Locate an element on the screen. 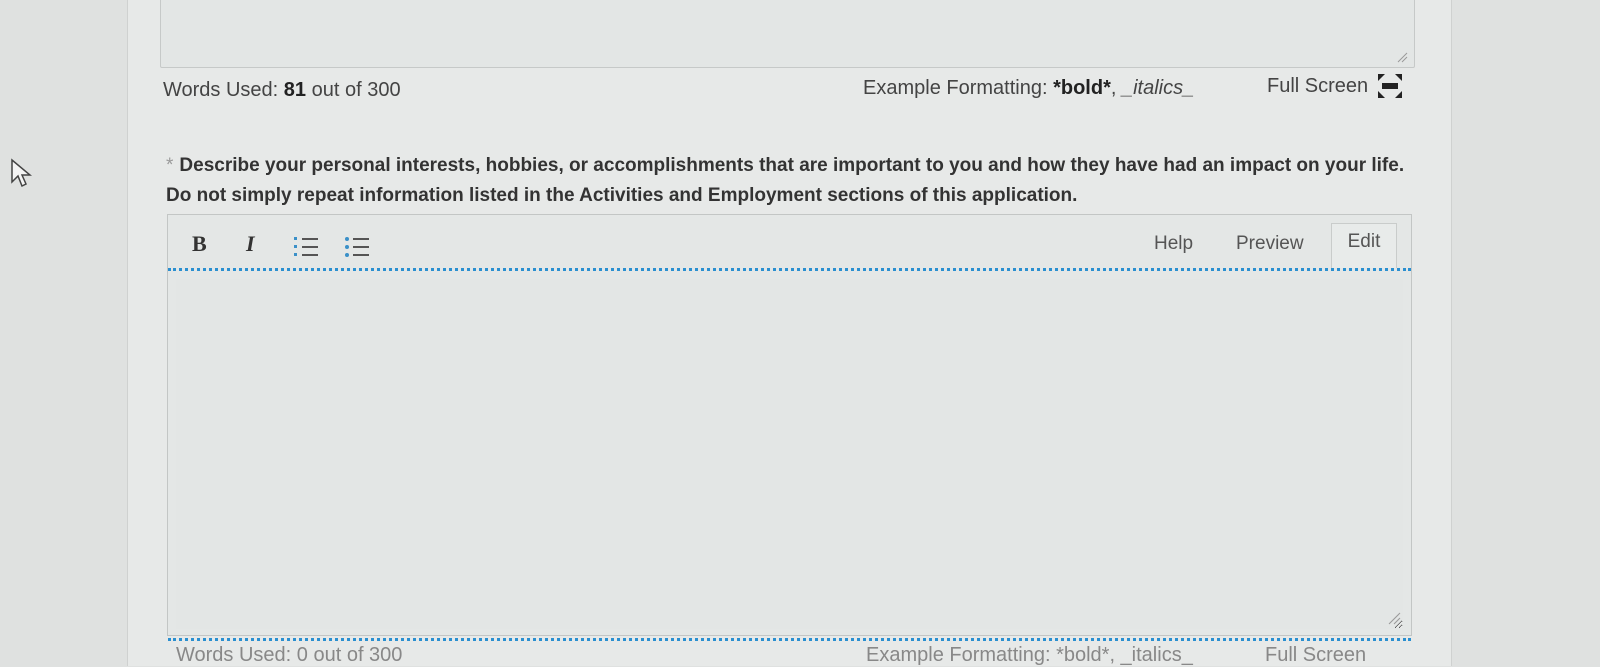 The image size is (1600, 667). mouse-cursor-icon is located at coordinates (21, 173).